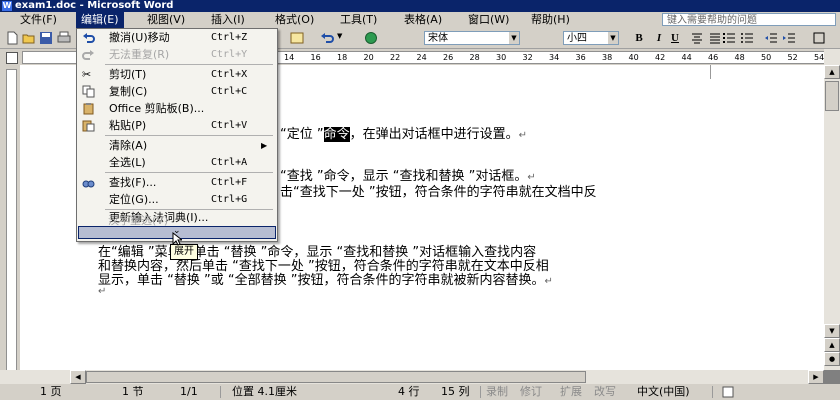  Describe the element at coordinates (771, 38) in the screenshot. I see `decrease-indent-icon` at that location.